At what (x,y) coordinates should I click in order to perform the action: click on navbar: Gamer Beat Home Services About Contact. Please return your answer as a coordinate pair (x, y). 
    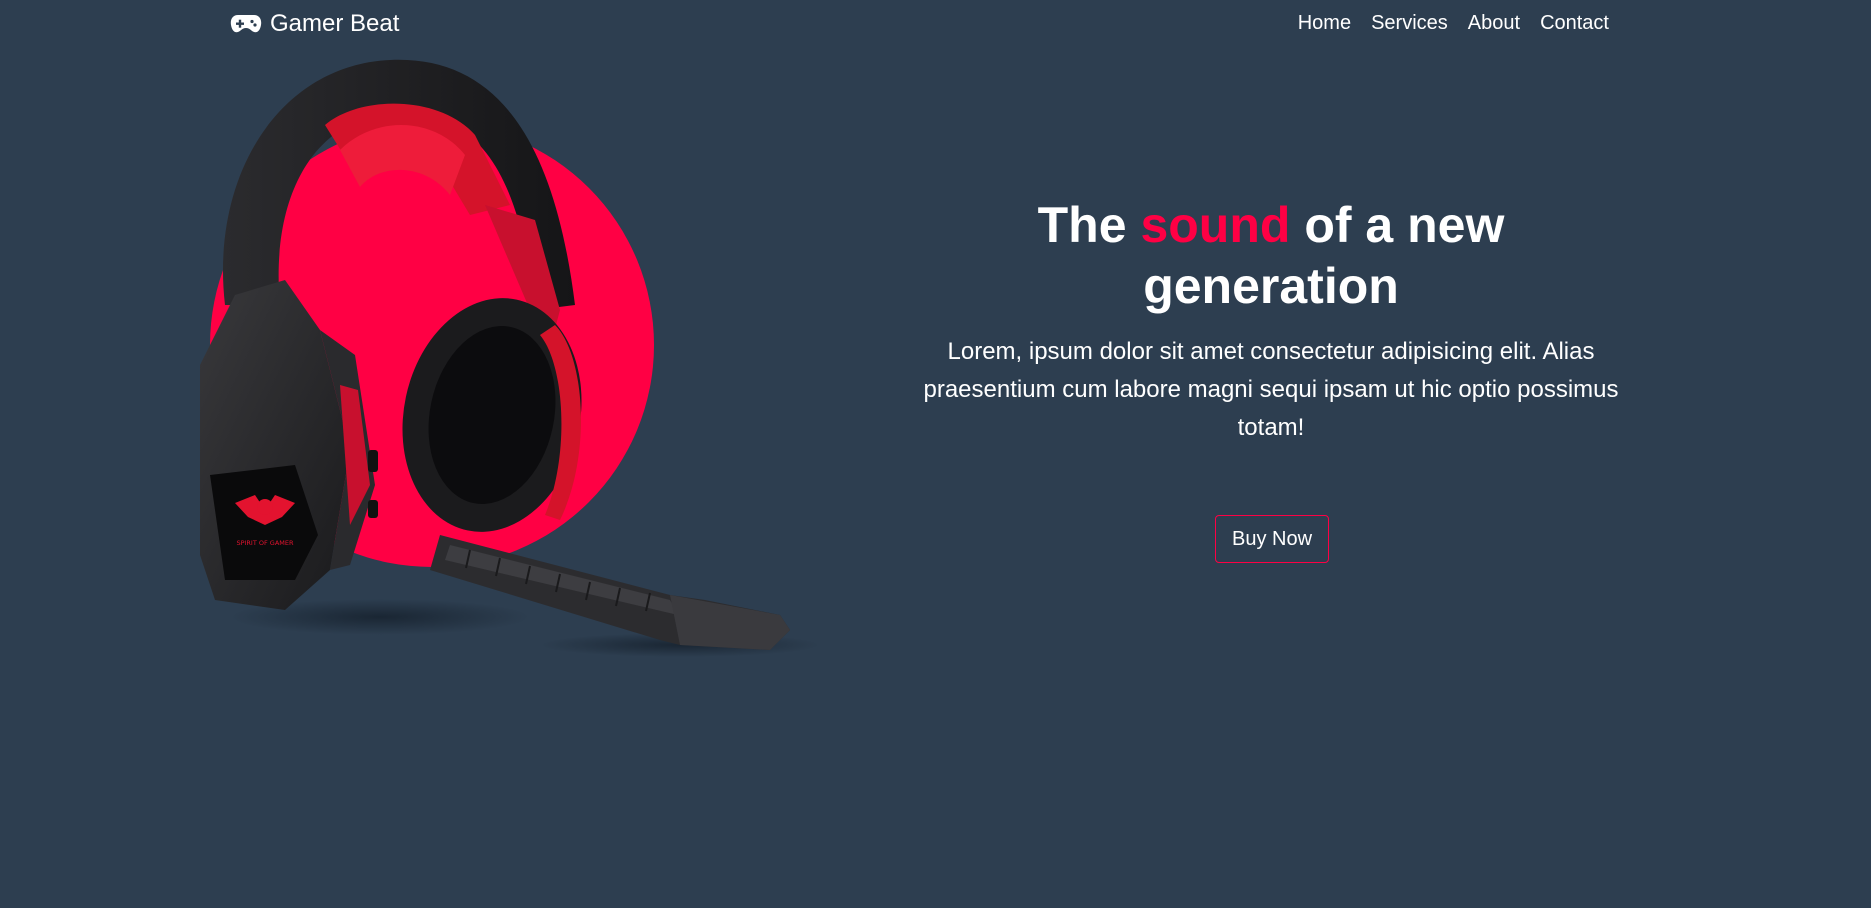
    Looking at the image, I should click on (935, 25).